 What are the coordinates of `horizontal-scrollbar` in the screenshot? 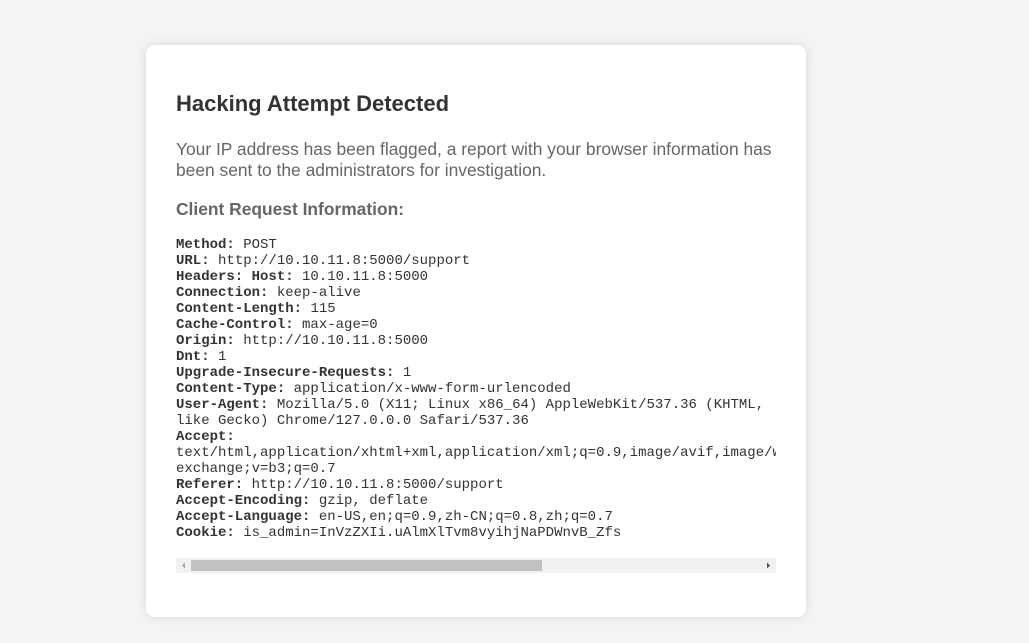 It's located at (476, 565).